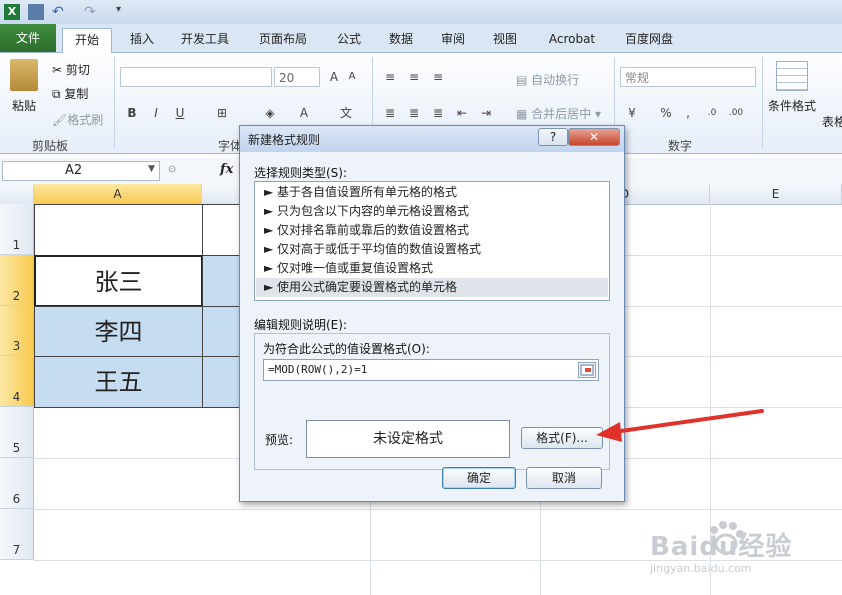 The width and height of the screenshot is (842, 595). What do you see at coordinates (24, 105) in the screenshot?
I see `paste-button: 粘贴` at bounding box center [24, 105].